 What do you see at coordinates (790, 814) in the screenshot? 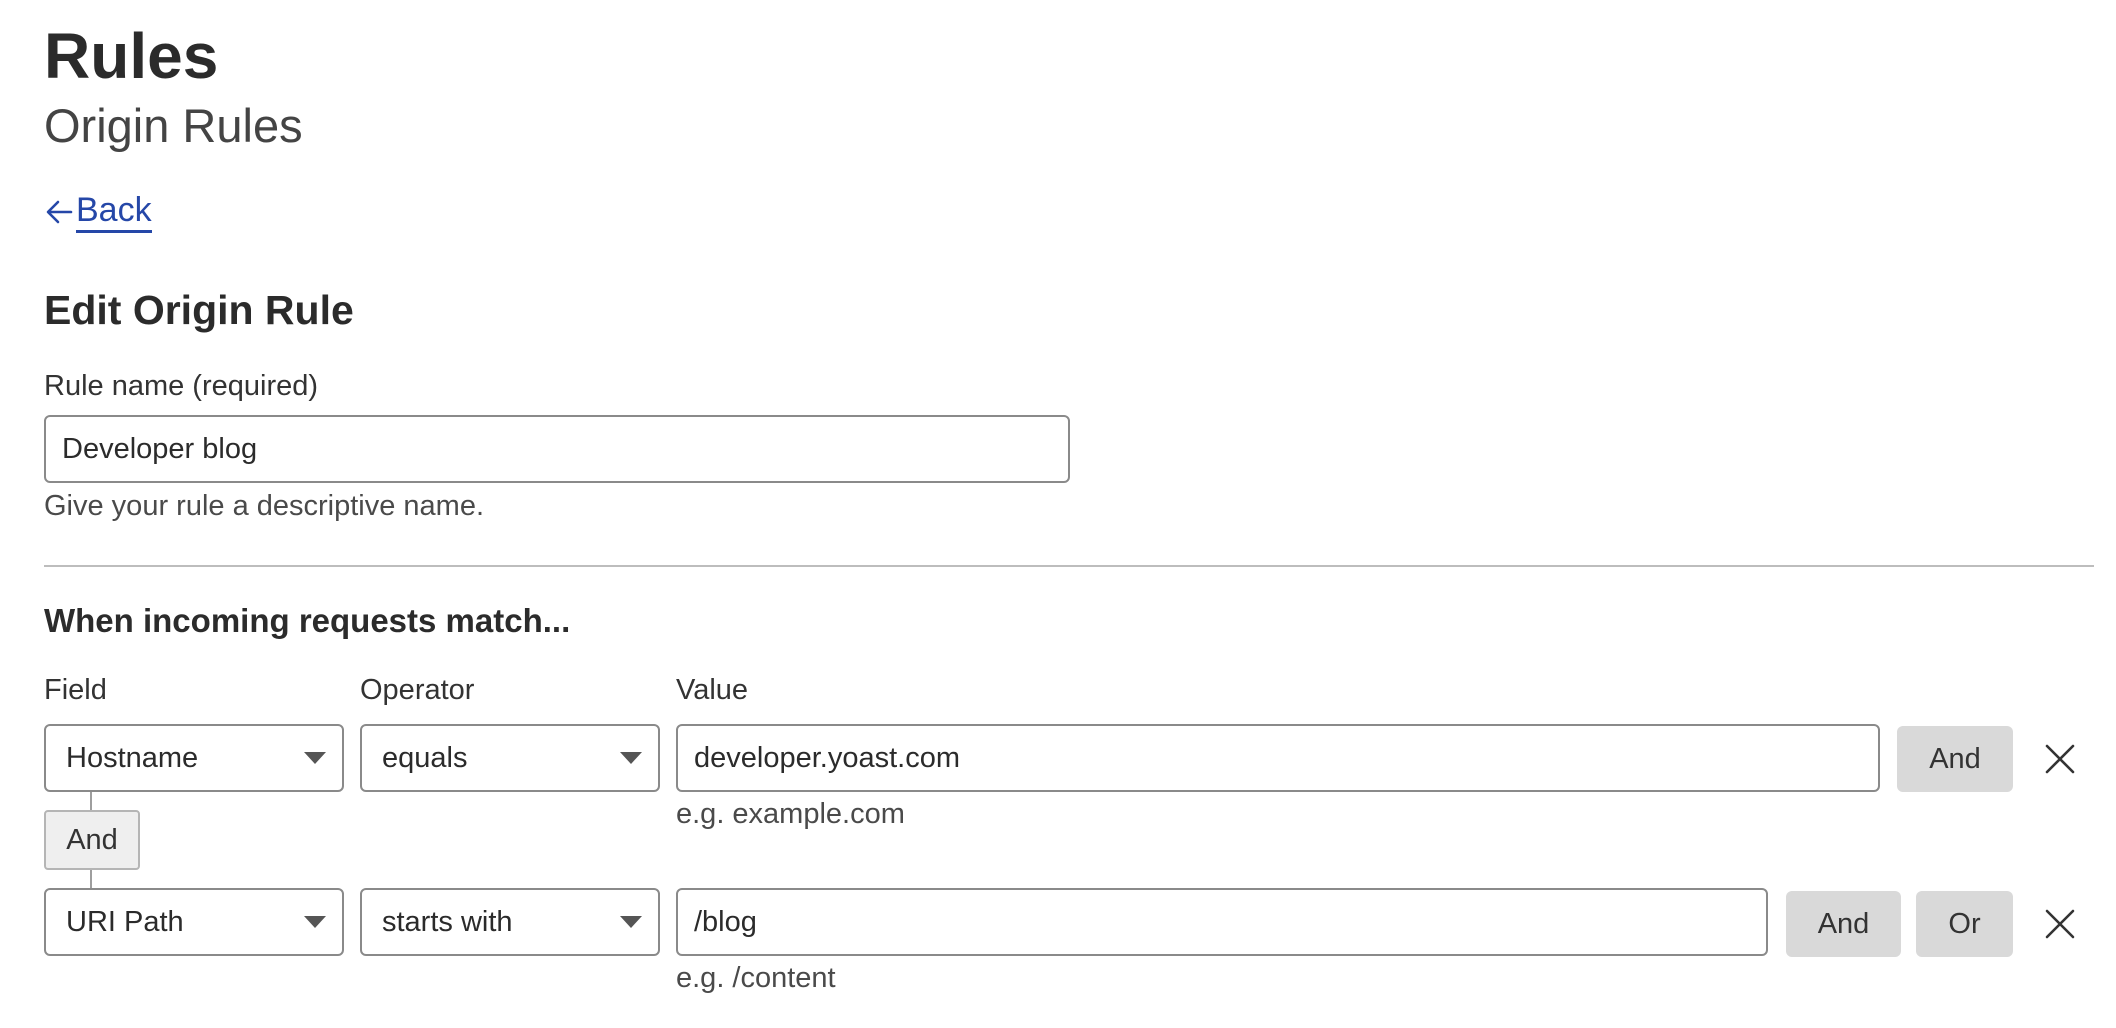
I see `value-example: e.g. example.com` at bounding box center [790, 814].